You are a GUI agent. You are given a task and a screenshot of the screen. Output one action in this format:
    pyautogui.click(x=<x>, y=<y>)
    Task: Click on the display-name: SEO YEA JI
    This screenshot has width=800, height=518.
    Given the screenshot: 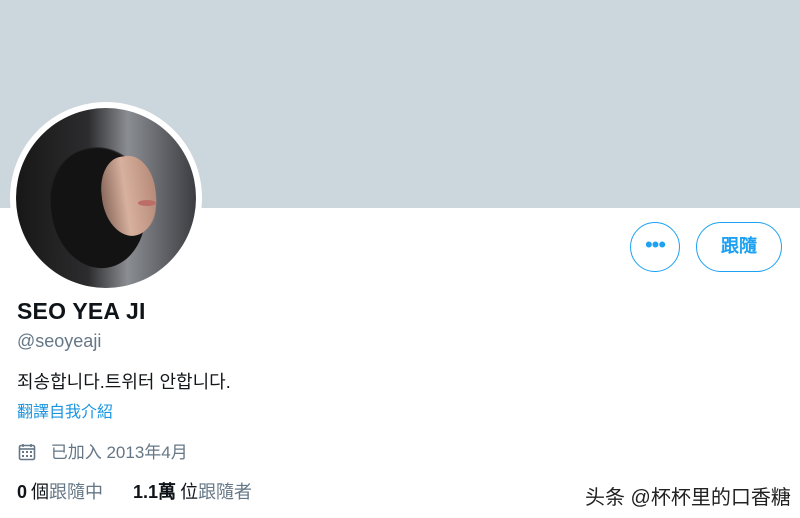 What is the action you would take?
    pyautogui.click(x=81, y=311)
    